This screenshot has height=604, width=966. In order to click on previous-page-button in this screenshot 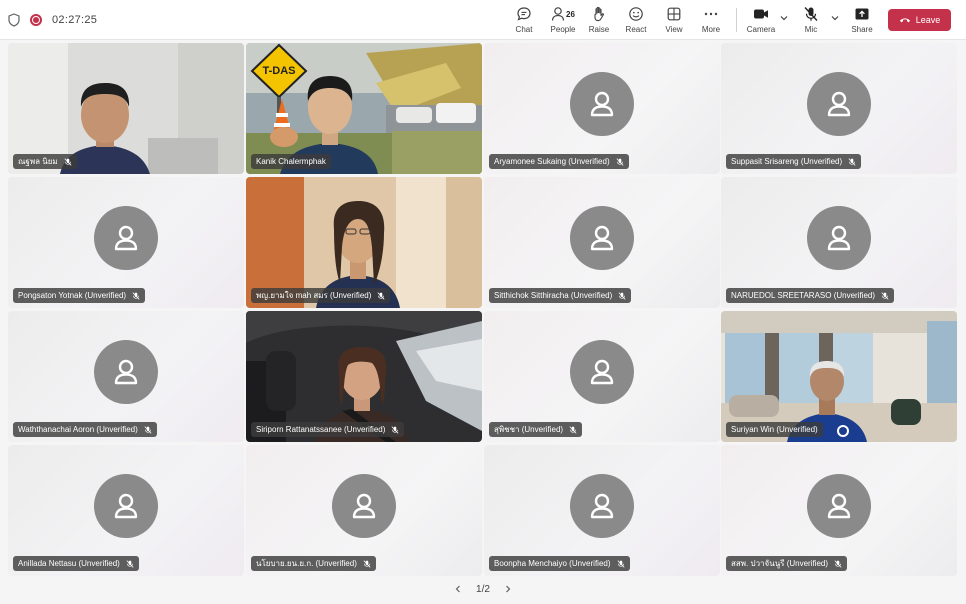, I will do `click(458, 589)`.